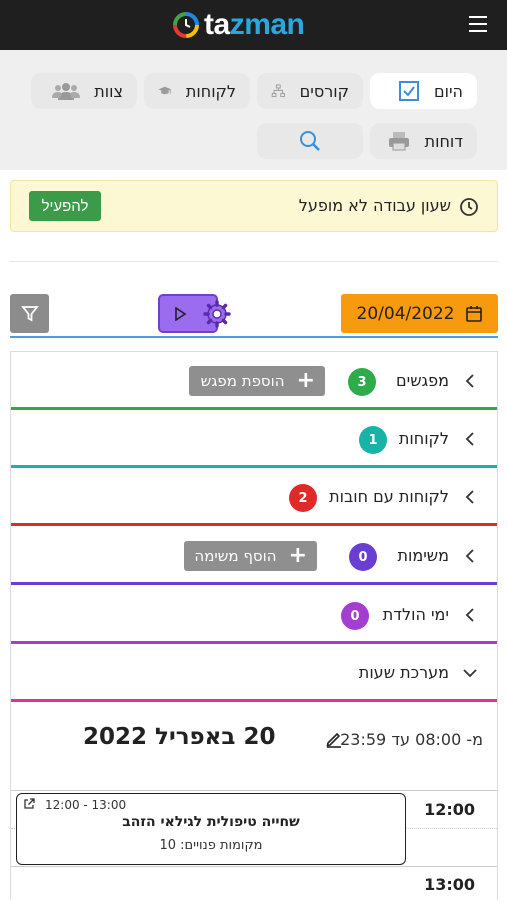  I want to click on section-tasks: משימות 0 + הוסף משימה, so click(254, 556).